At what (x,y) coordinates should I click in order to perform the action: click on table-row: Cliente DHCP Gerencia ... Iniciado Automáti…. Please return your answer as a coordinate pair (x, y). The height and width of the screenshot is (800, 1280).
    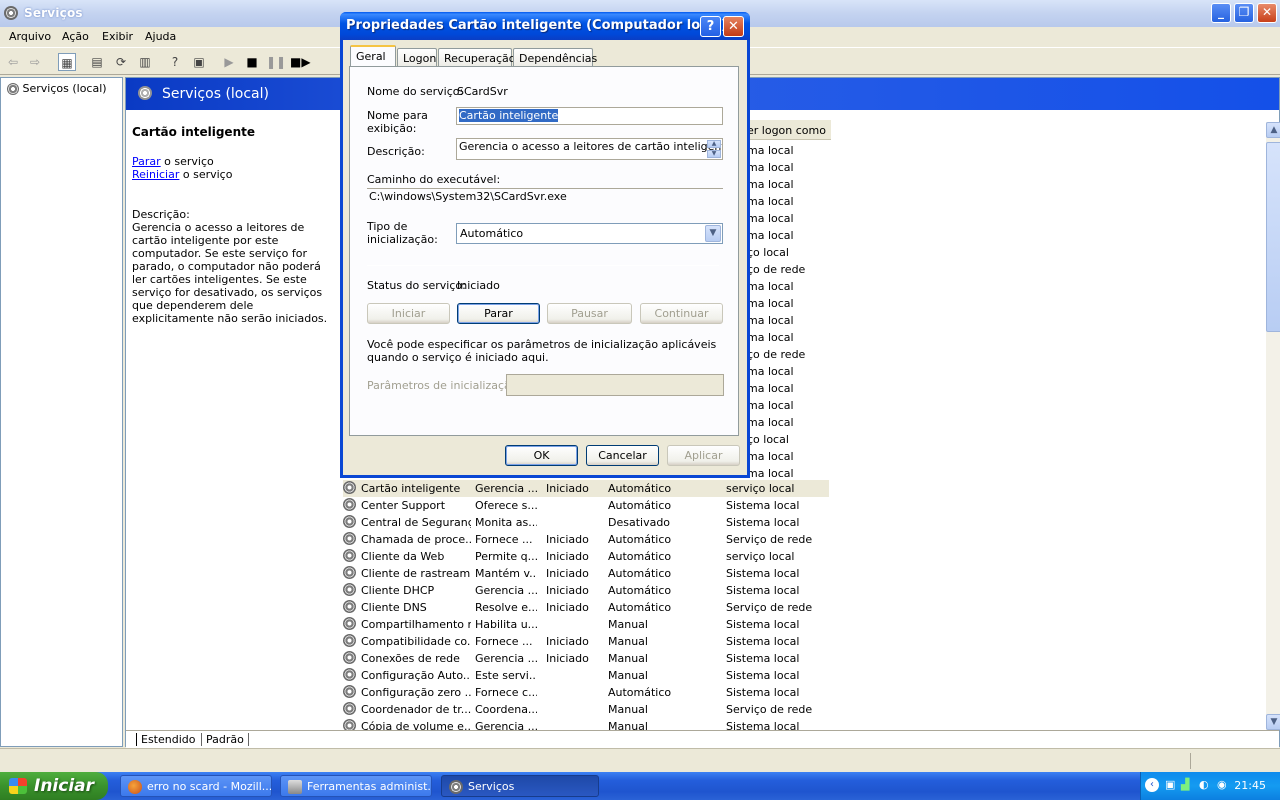
    Looking at the image, I should click on (586, 590).